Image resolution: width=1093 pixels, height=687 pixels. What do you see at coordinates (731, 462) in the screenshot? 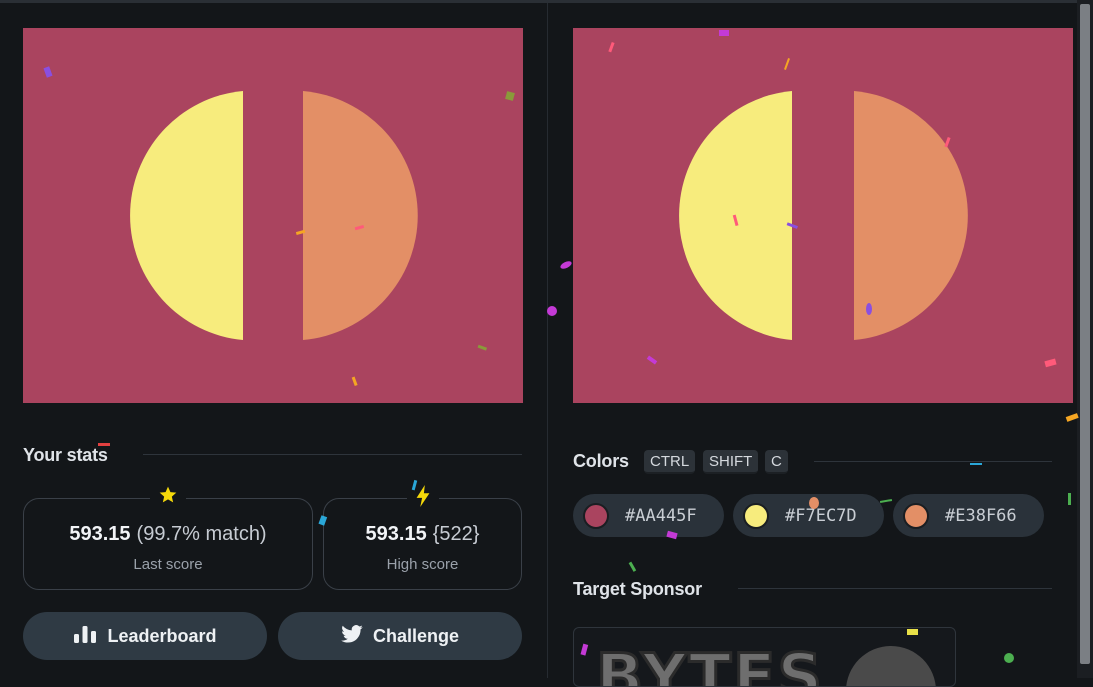
I see `shortcut-key-shift: SHIFT` at bounding box center [731, 462].